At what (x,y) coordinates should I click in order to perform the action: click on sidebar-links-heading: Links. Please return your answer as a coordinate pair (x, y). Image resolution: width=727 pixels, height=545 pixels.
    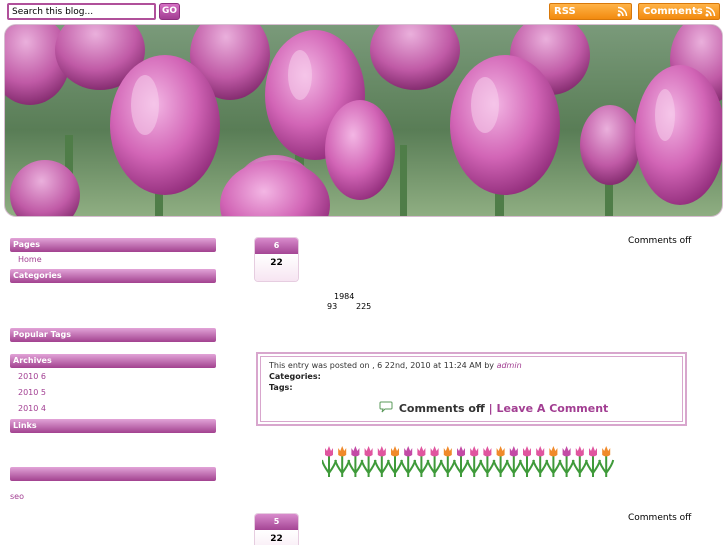
    Looking at the image, I should click on (113, 426).